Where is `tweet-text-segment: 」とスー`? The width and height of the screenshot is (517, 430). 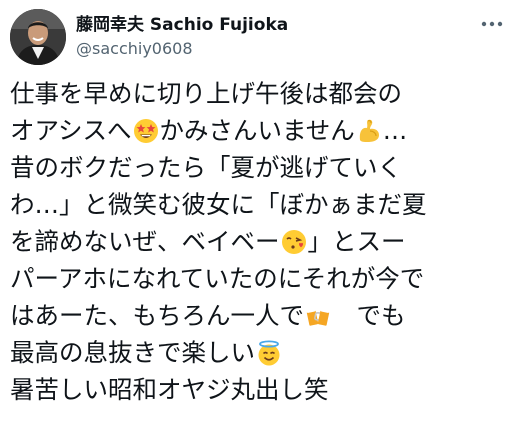 tweet-text-segment: 」とスー is located at coordinates (356, 241).